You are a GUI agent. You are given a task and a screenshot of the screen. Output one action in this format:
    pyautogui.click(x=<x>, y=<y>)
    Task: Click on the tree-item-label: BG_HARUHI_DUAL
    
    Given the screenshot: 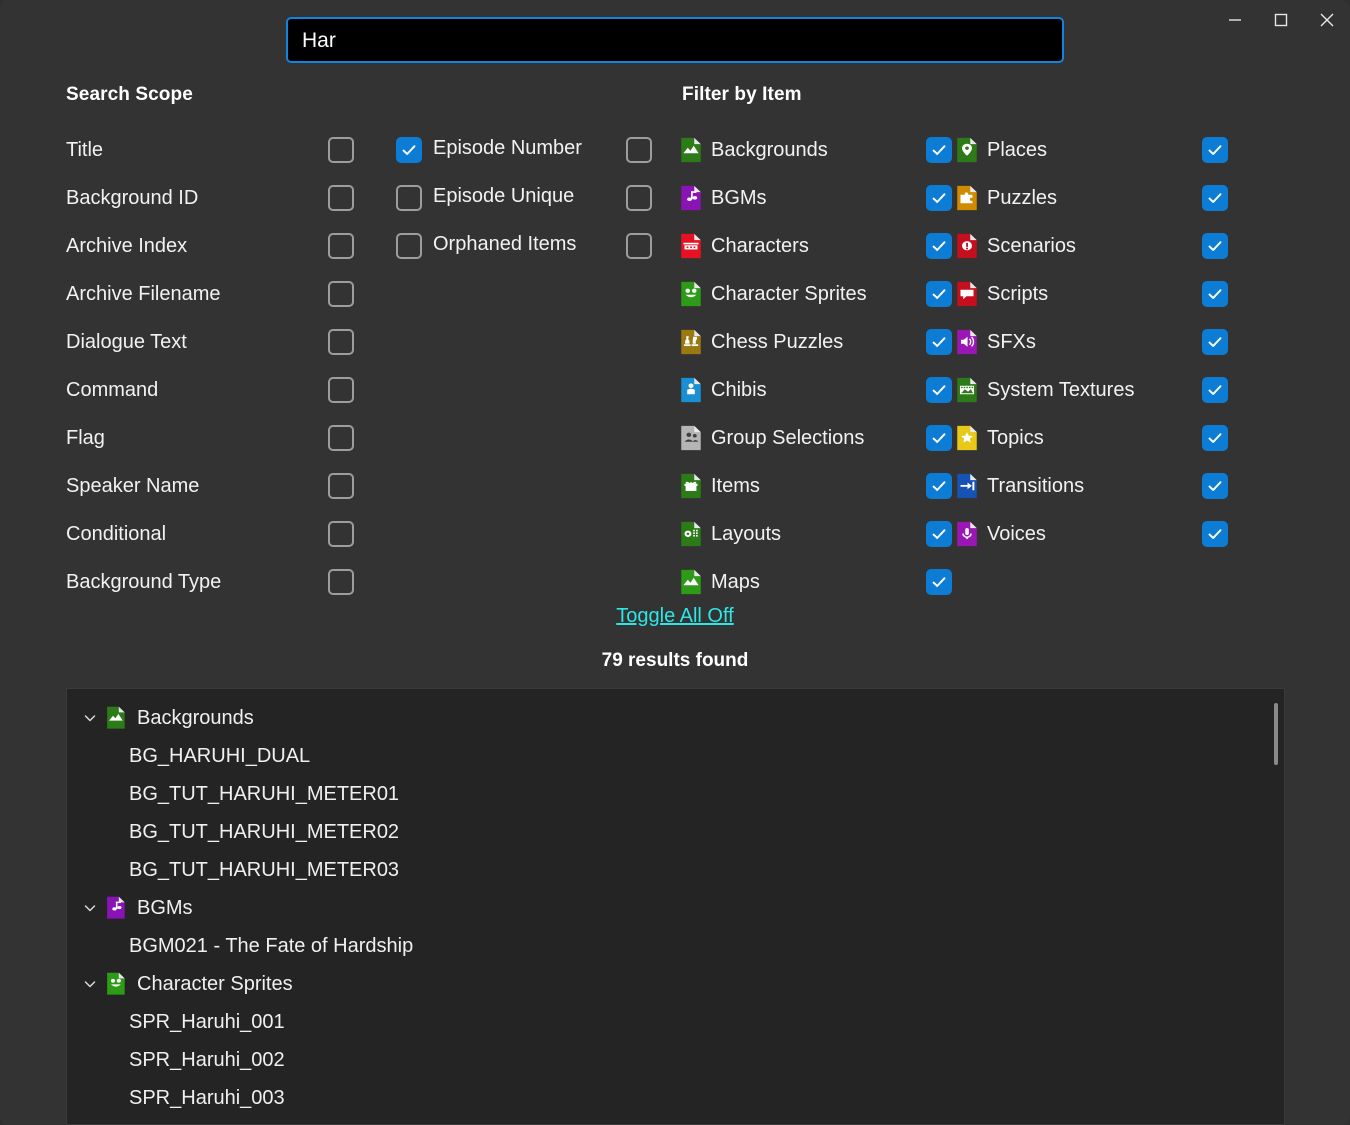 What is the action you would take?
    pyautogui.click(x=220, y=755)
    